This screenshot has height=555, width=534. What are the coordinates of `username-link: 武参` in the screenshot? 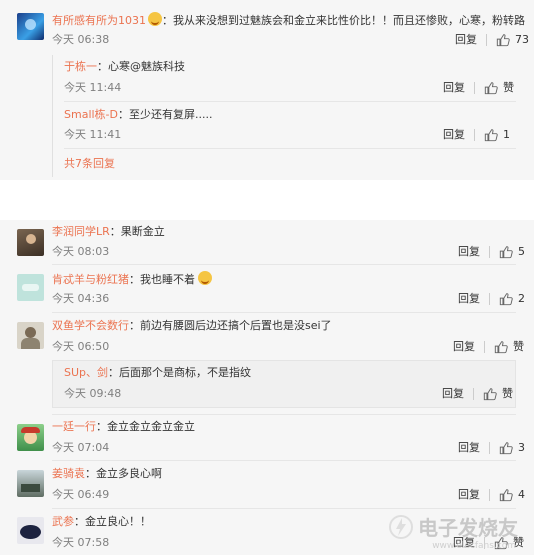 It's located at (63, 521).